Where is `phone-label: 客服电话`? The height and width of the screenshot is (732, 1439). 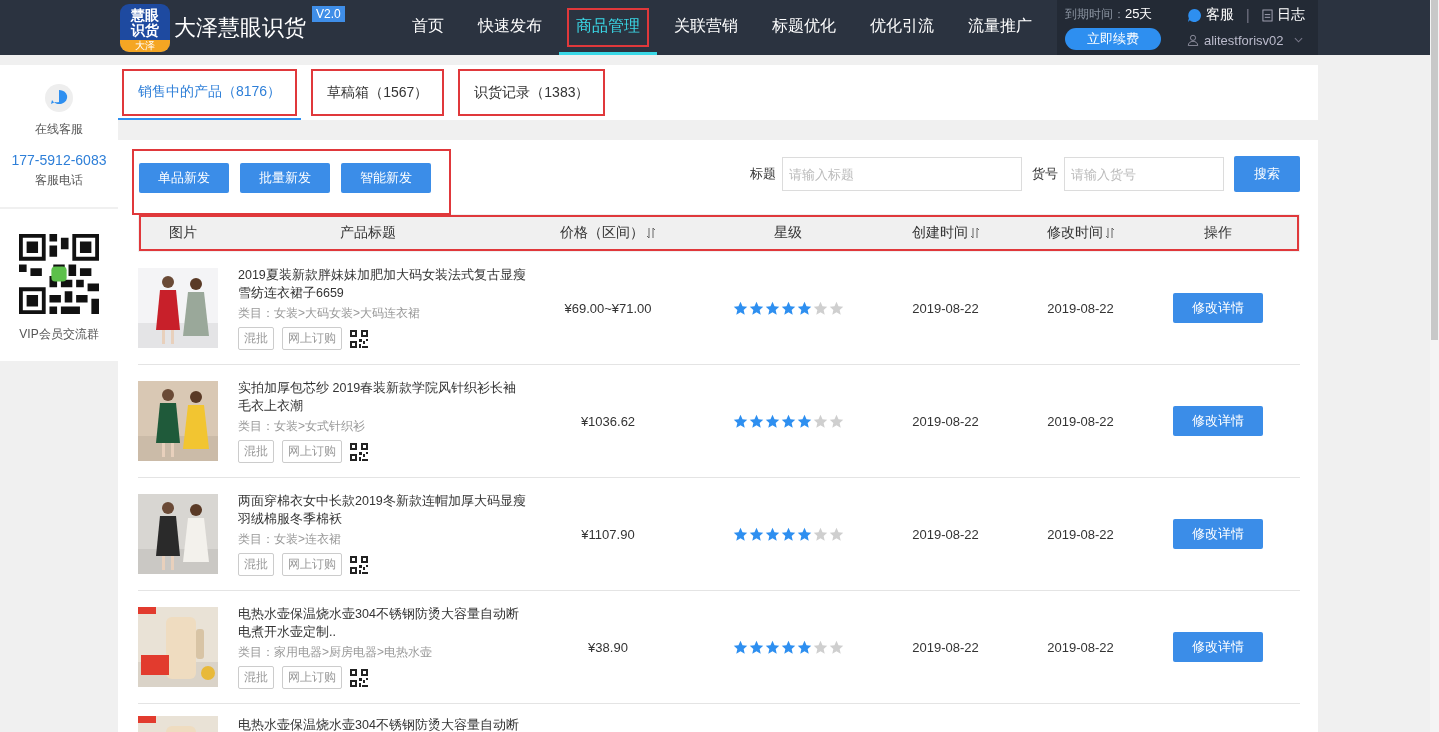
phone-label: 客服电话 is located at coordinates (59, 180).